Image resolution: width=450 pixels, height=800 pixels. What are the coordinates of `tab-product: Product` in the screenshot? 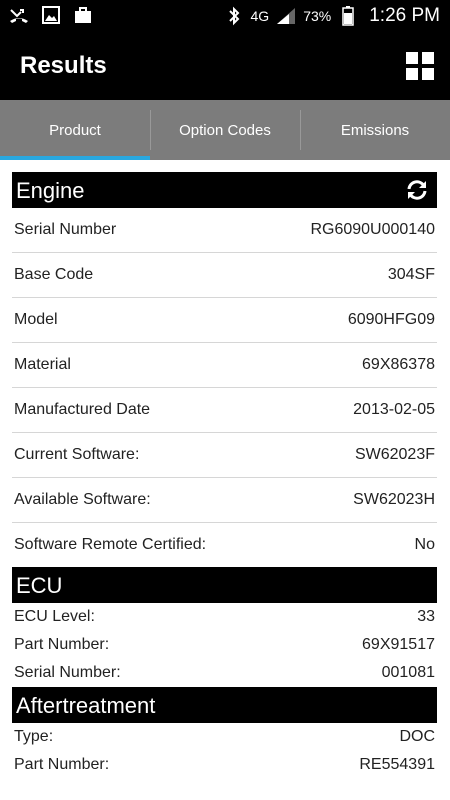 It's located at (75, 130).